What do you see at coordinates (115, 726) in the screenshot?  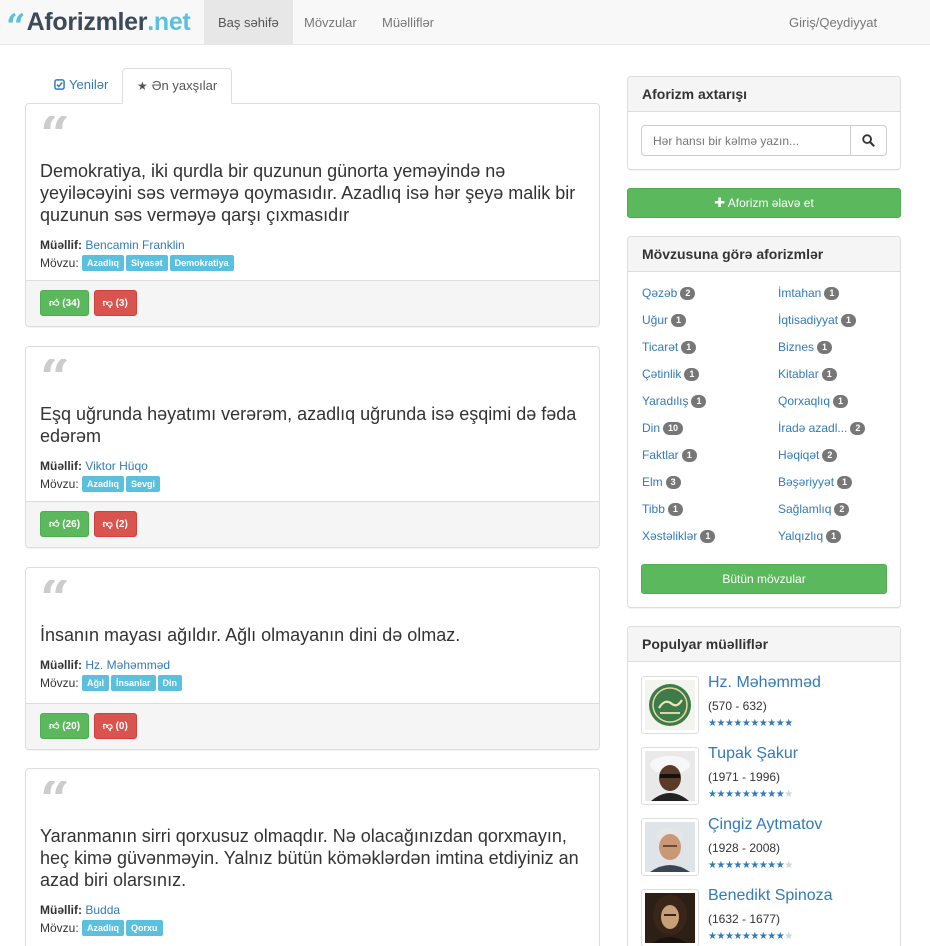 I see `downvote-button: 👎︎ (0)` at bounding box center [115, 726].